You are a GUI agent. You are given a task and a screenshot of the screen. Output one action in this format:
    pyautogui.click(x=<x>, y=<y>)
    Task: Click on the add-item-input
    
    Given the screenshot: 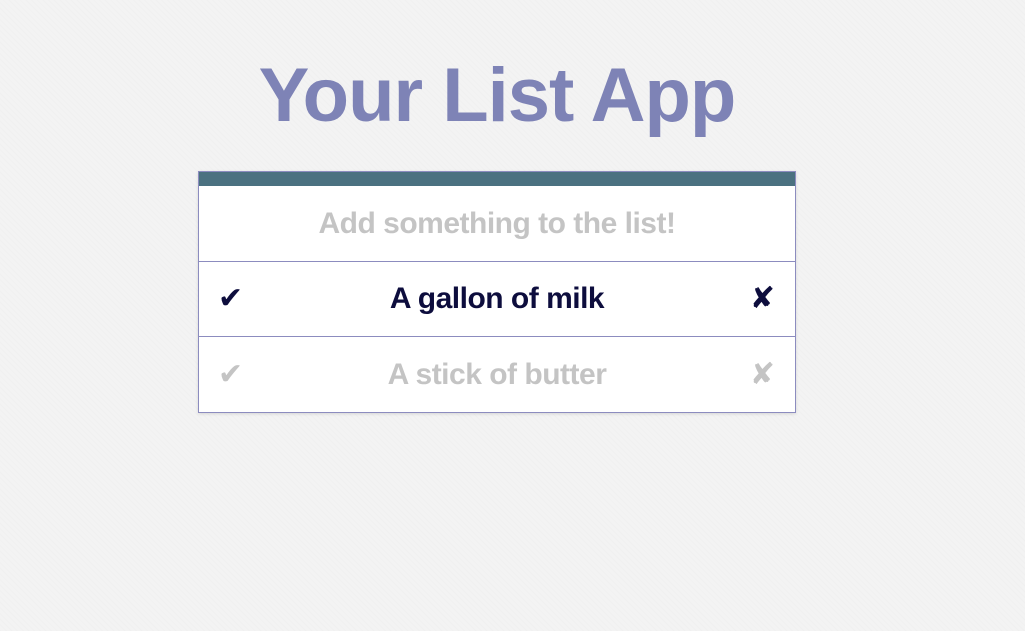 What is the action you would take?
    pyautogui.click(x=497, y=224)
    